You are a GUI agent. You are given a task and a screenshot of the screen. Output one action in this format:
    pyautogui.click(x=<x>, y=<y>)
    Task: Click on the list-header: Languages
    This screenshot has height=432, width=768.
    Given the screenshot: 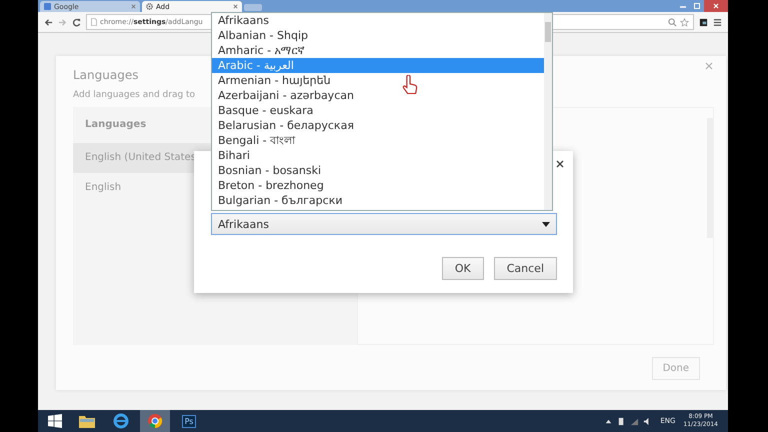 What is the action you would take?
    pyautogui.click(x=116, y=125)
    